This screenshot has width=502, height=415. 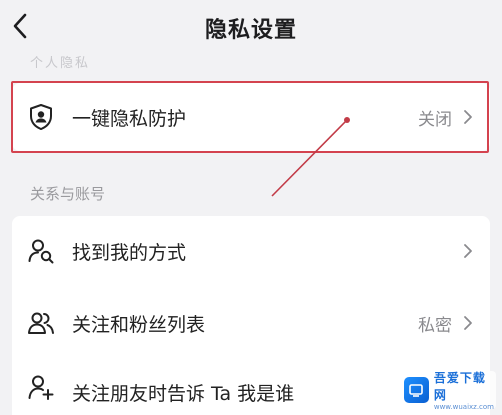 What do you see at coordinates (416, 390) in the screenshot?
I see `watermark-logo-icon` at bounding box center [416, 390].